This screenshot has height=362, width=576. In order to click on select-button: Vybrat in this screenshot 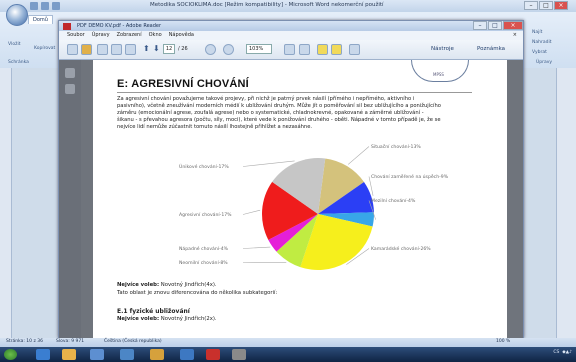, I will do `click(539, 52)`.